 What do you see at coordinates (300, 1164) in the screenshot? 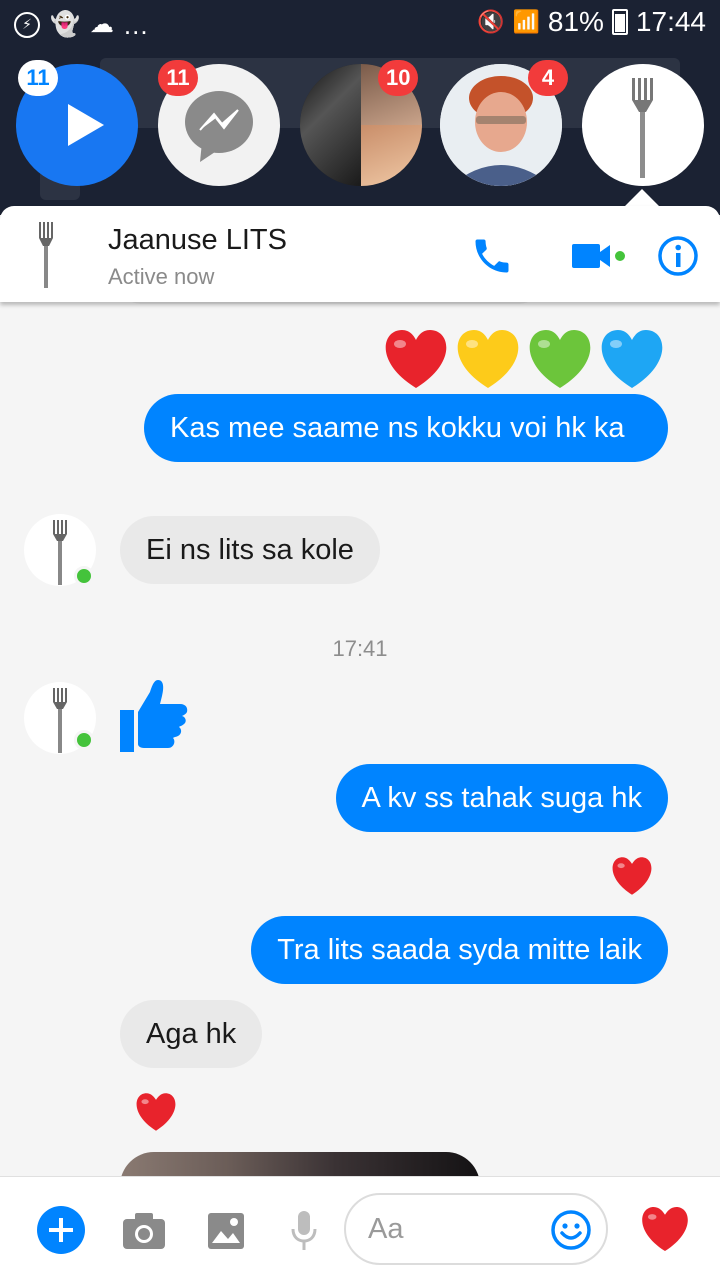
I see `photo-attachment` at bounding box center [300, 1164].